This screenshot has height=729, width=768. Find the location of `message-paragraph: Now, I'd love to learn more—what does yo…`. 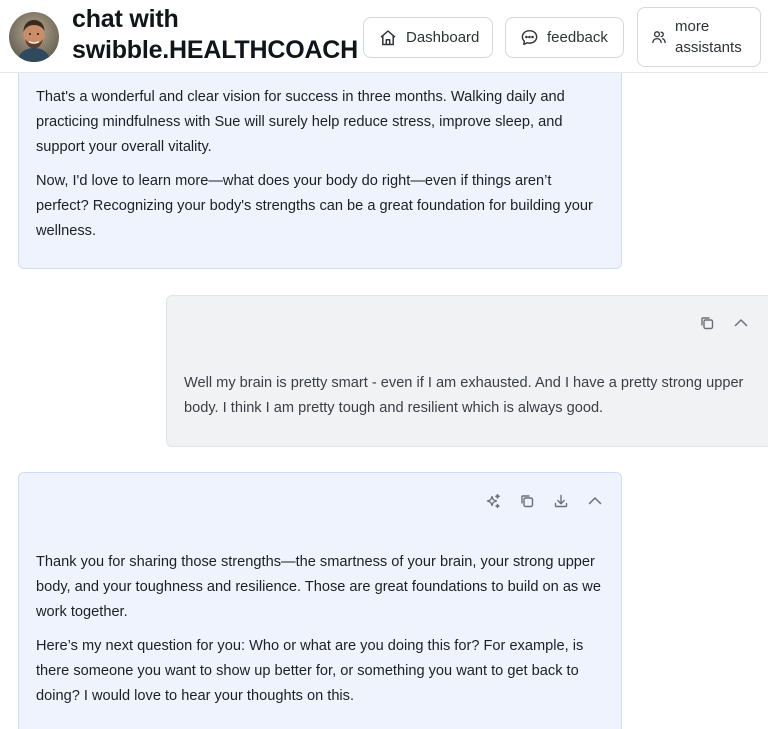

message-paragraph: Now, I'd love to learn more—what does yo… is located at coordinates (314, 206).